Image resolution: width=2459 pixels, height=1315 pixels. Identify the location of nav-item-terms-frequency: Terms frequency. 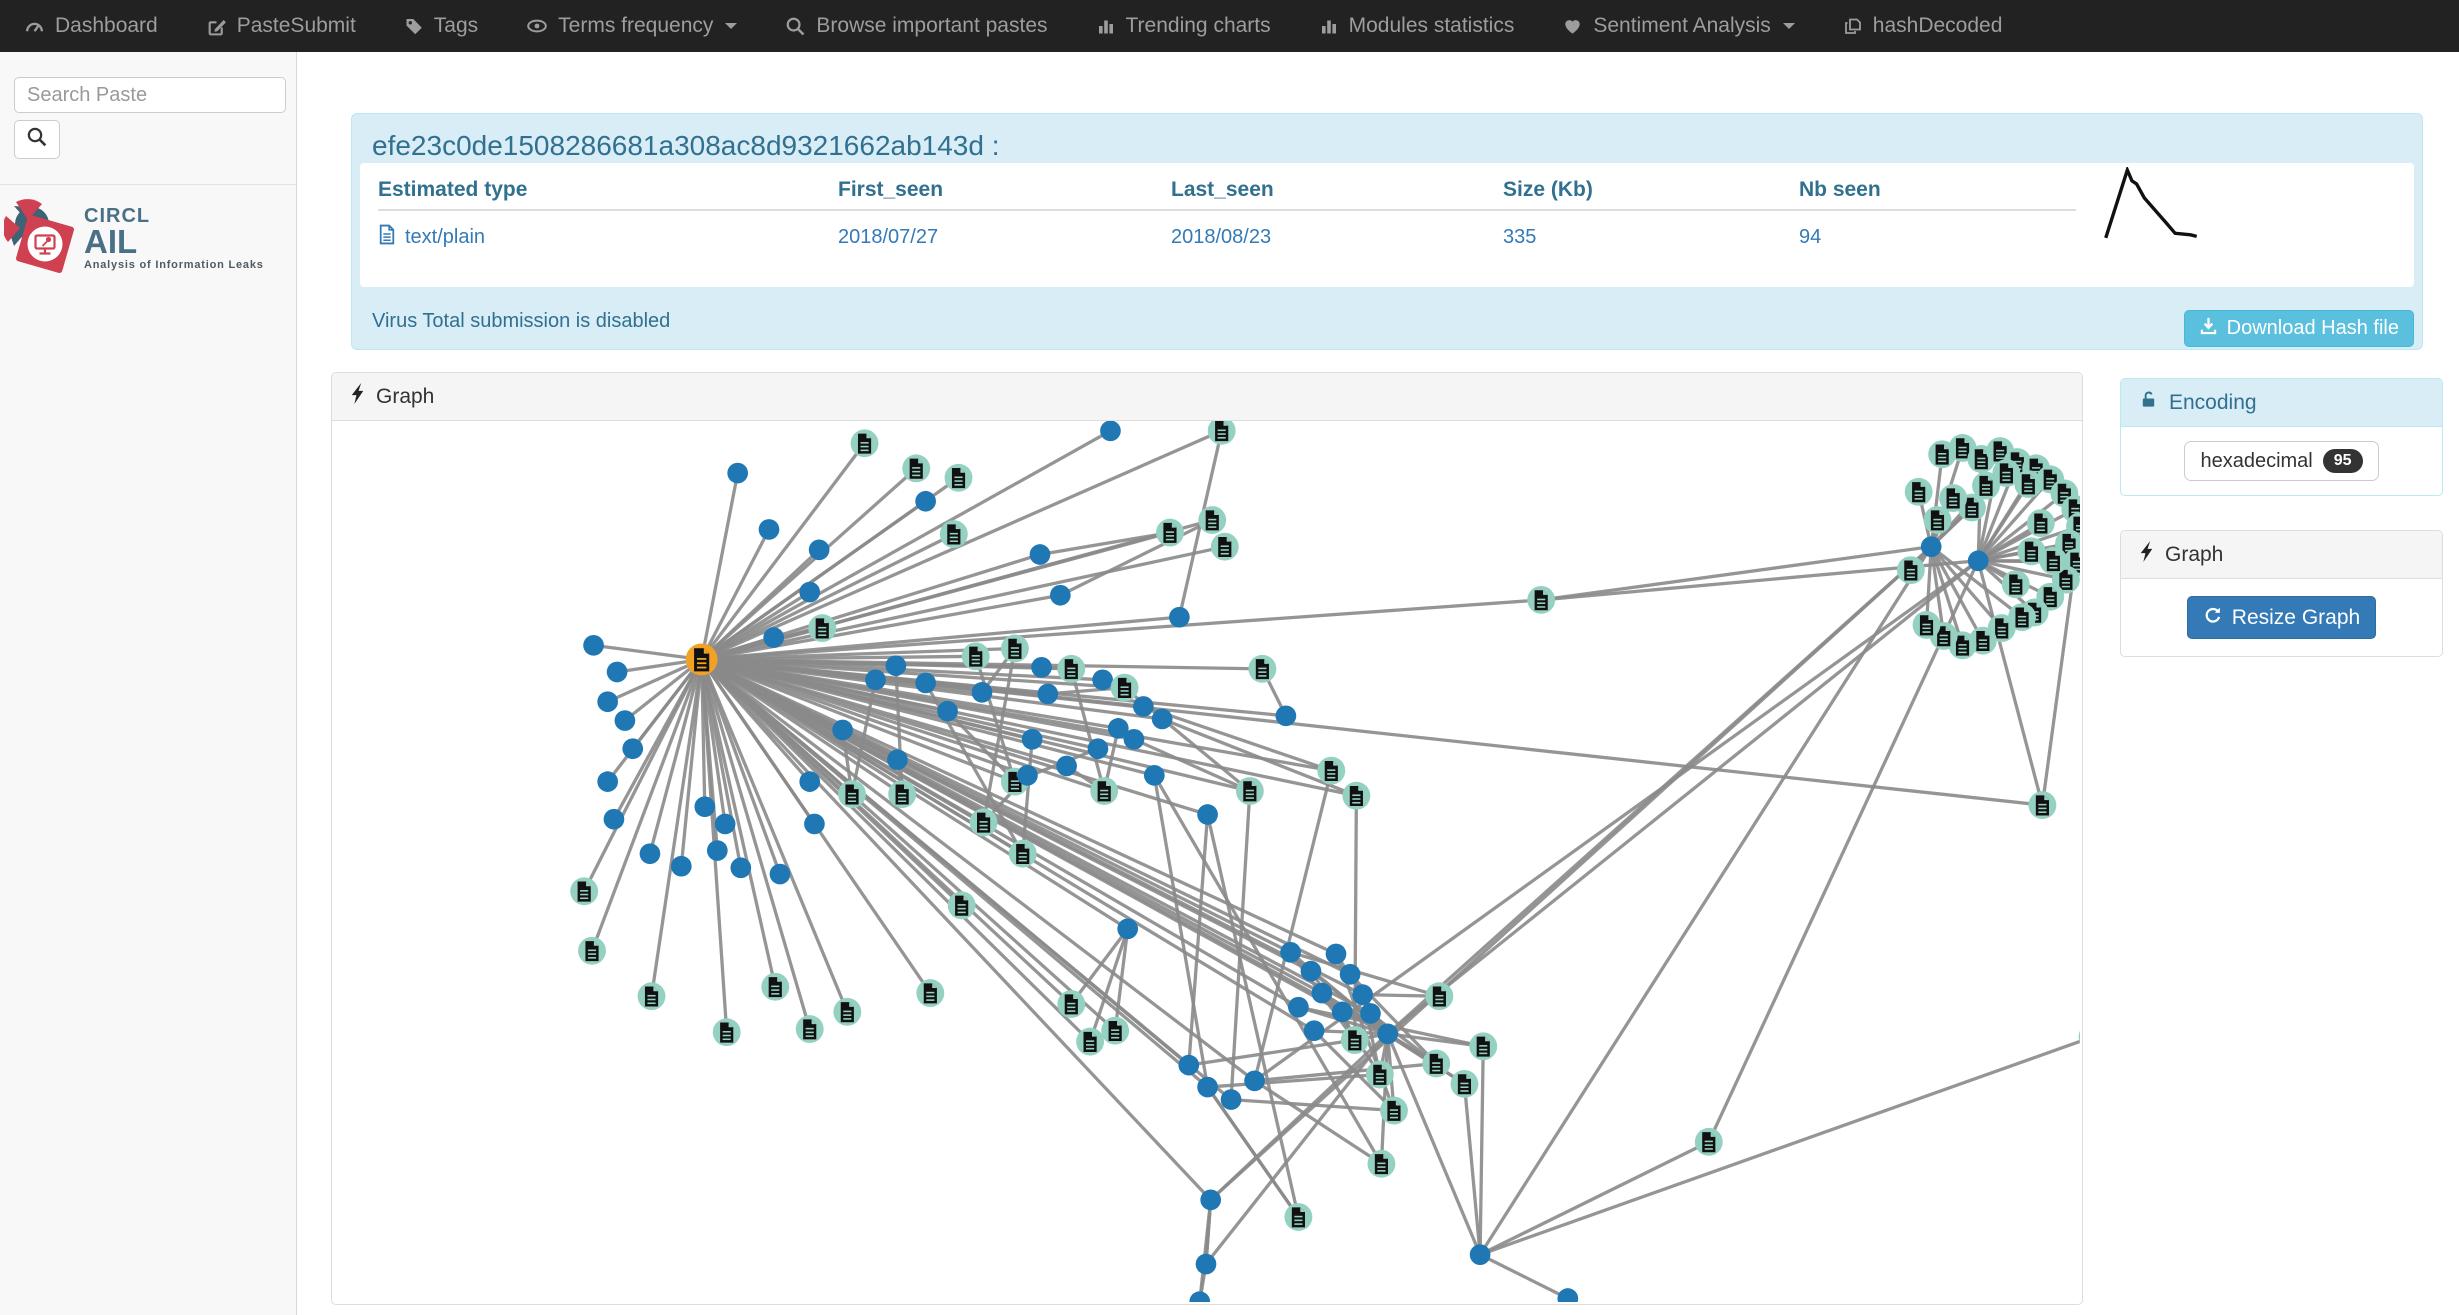
(631, 26).